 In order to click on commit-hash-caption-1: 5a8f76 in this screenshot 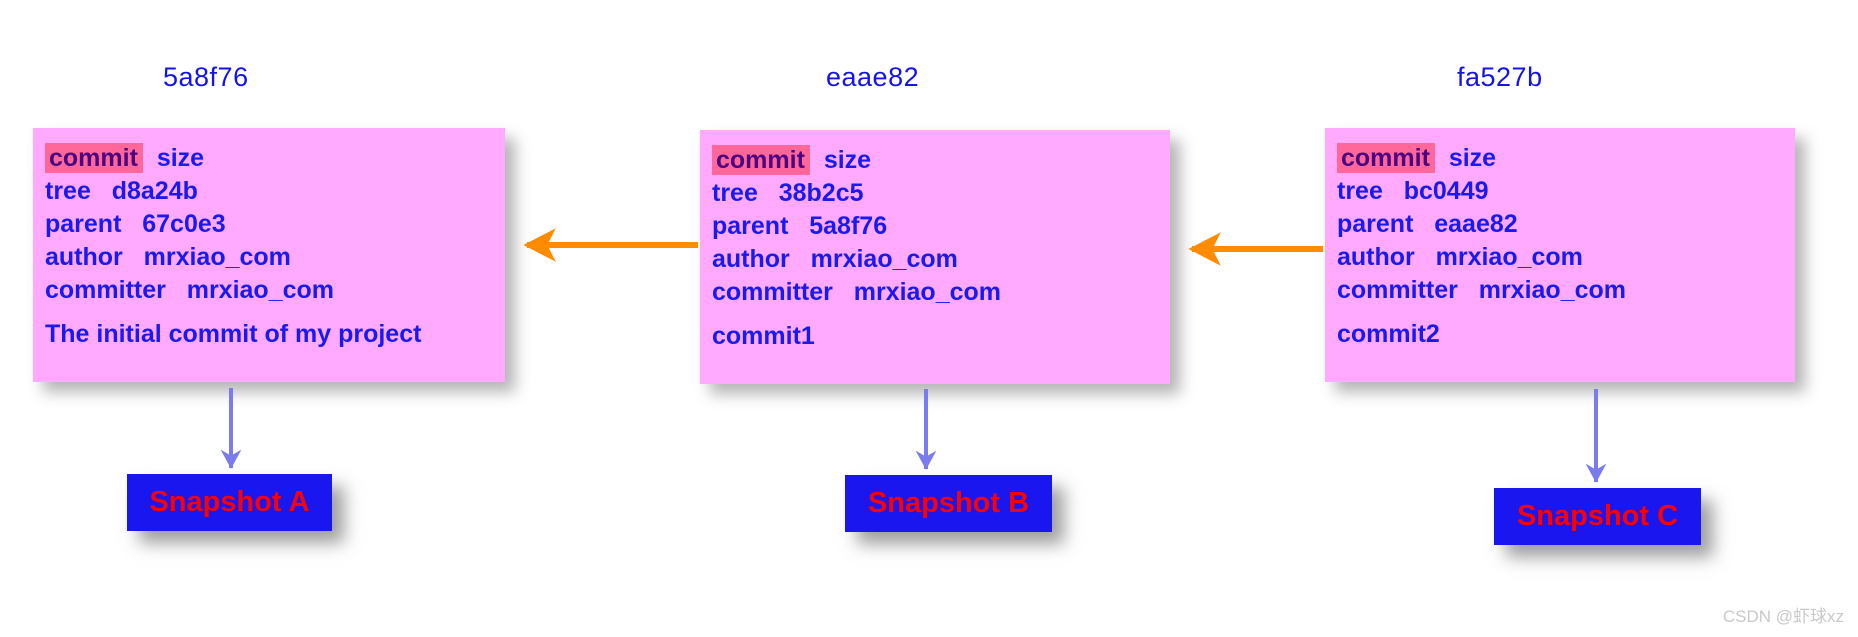, I will do `click(206, 77)`.